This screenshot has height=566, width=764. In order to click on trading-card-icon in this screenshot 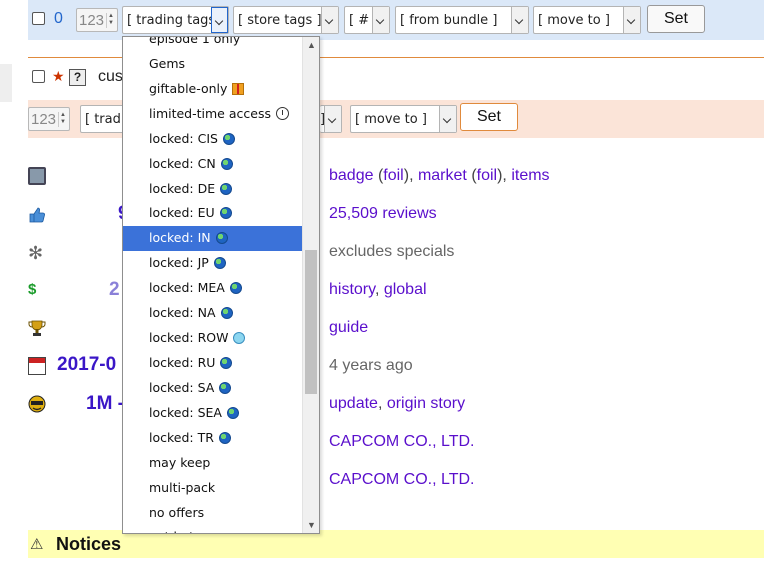, I will do `click(37, 176)`.